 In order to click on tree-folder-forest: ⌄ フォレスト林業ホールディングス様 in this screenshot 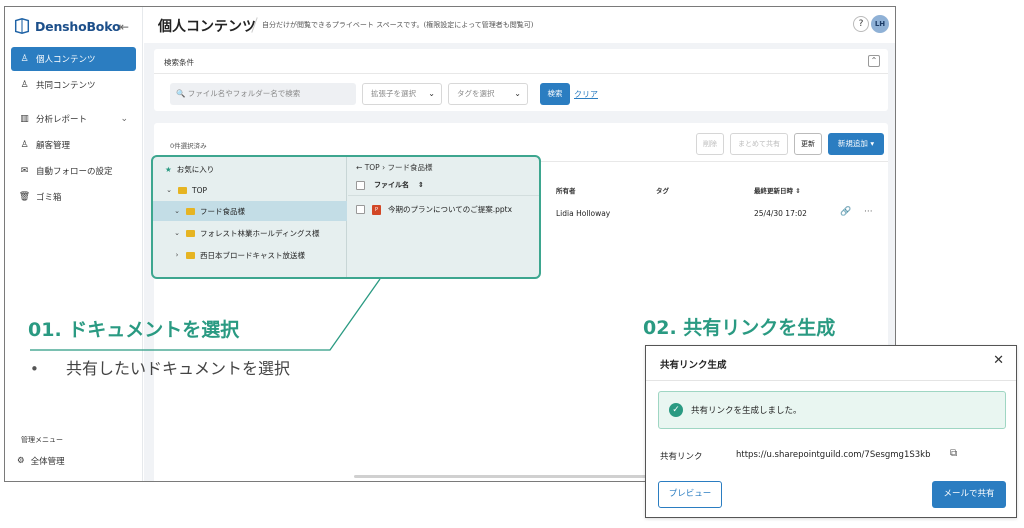, I will do `click(250, 233)`.